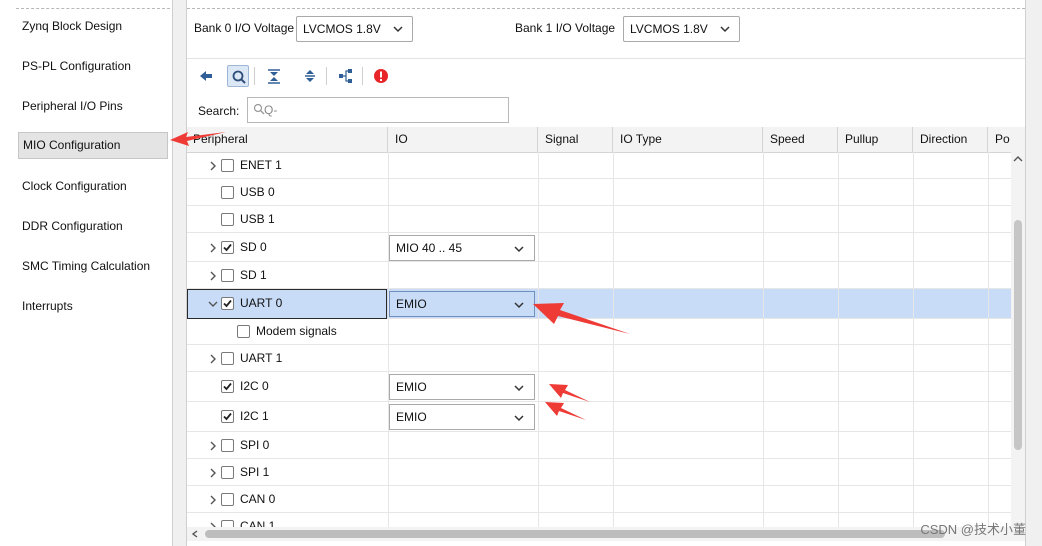 The width and height of the screenshot is (1042, 546). What do you see at coordinates (599, 192) in the screenshot?
I see `table-row: USB 0` at bounding box center [599, 192].